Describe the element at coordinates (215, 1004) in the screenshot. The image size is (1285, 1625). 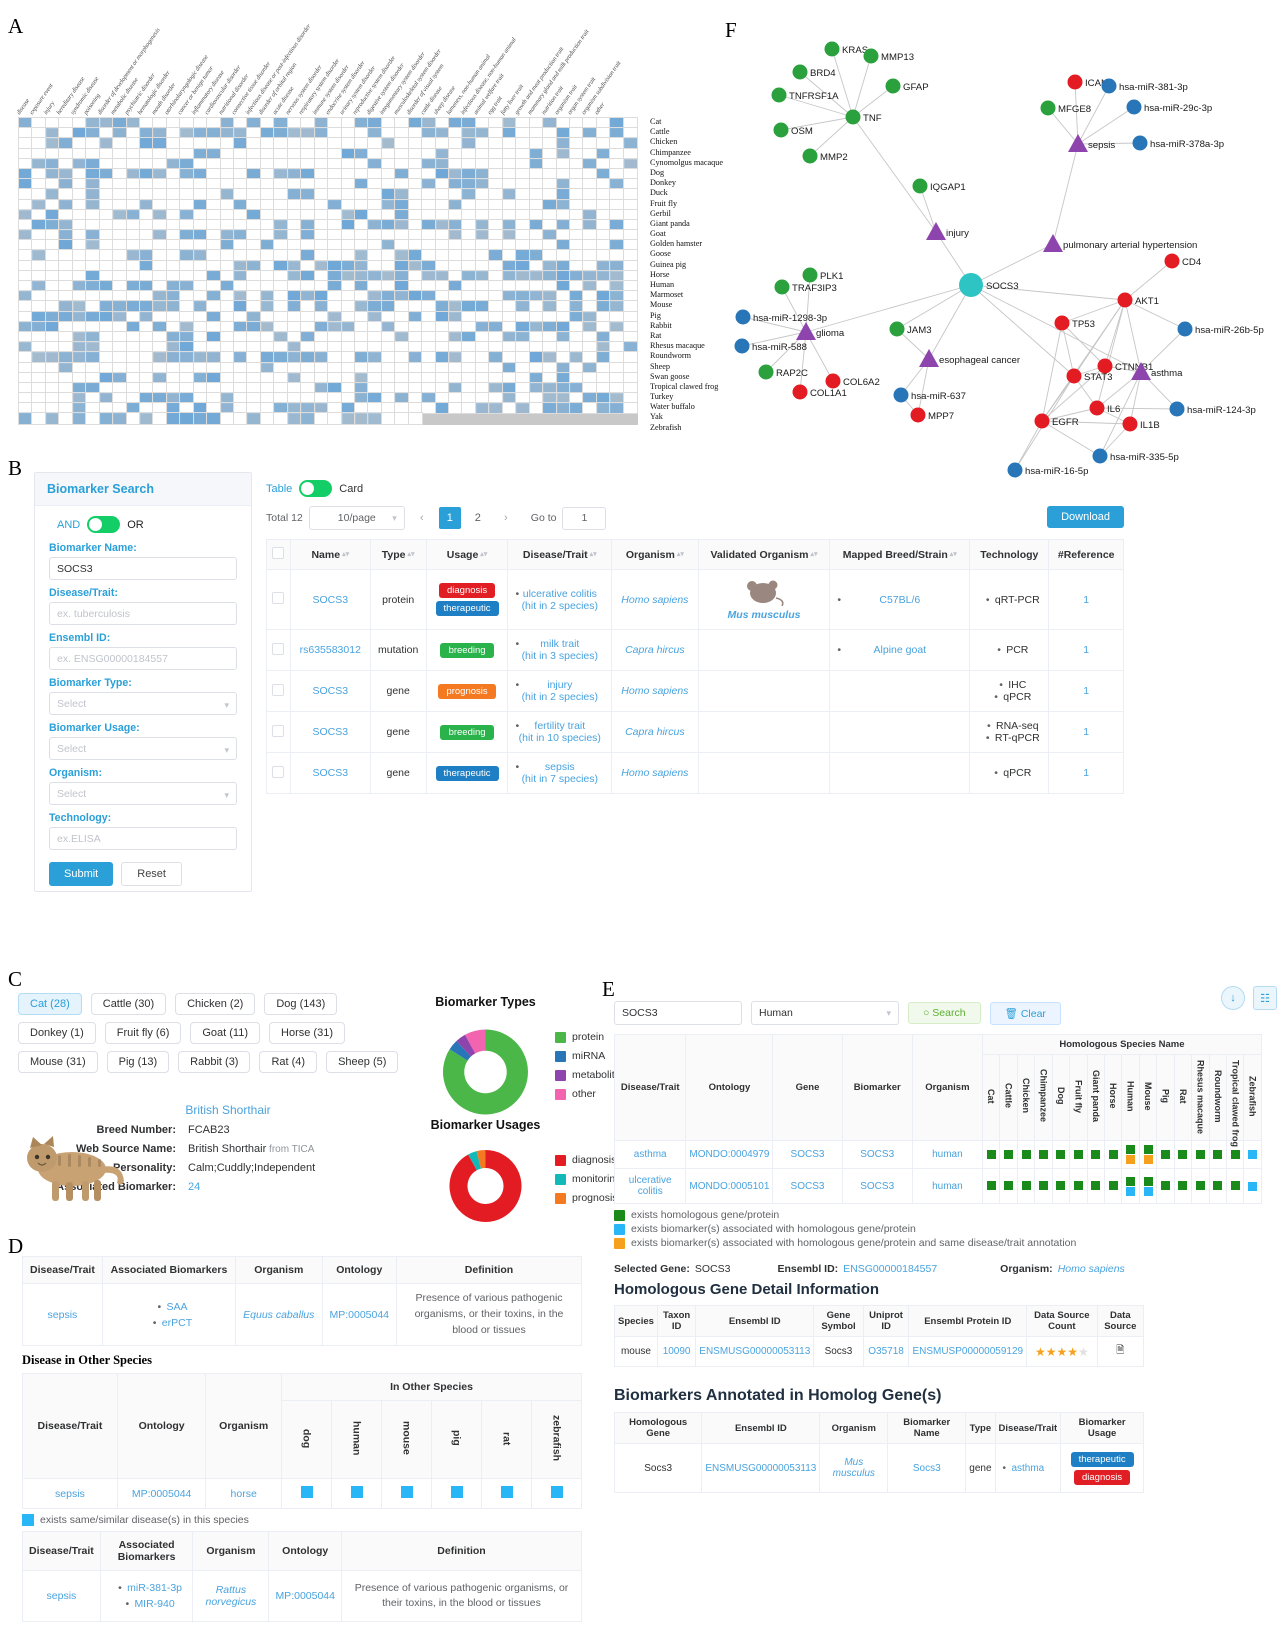
I see `breed-chip: Chicken (2)` at that location.